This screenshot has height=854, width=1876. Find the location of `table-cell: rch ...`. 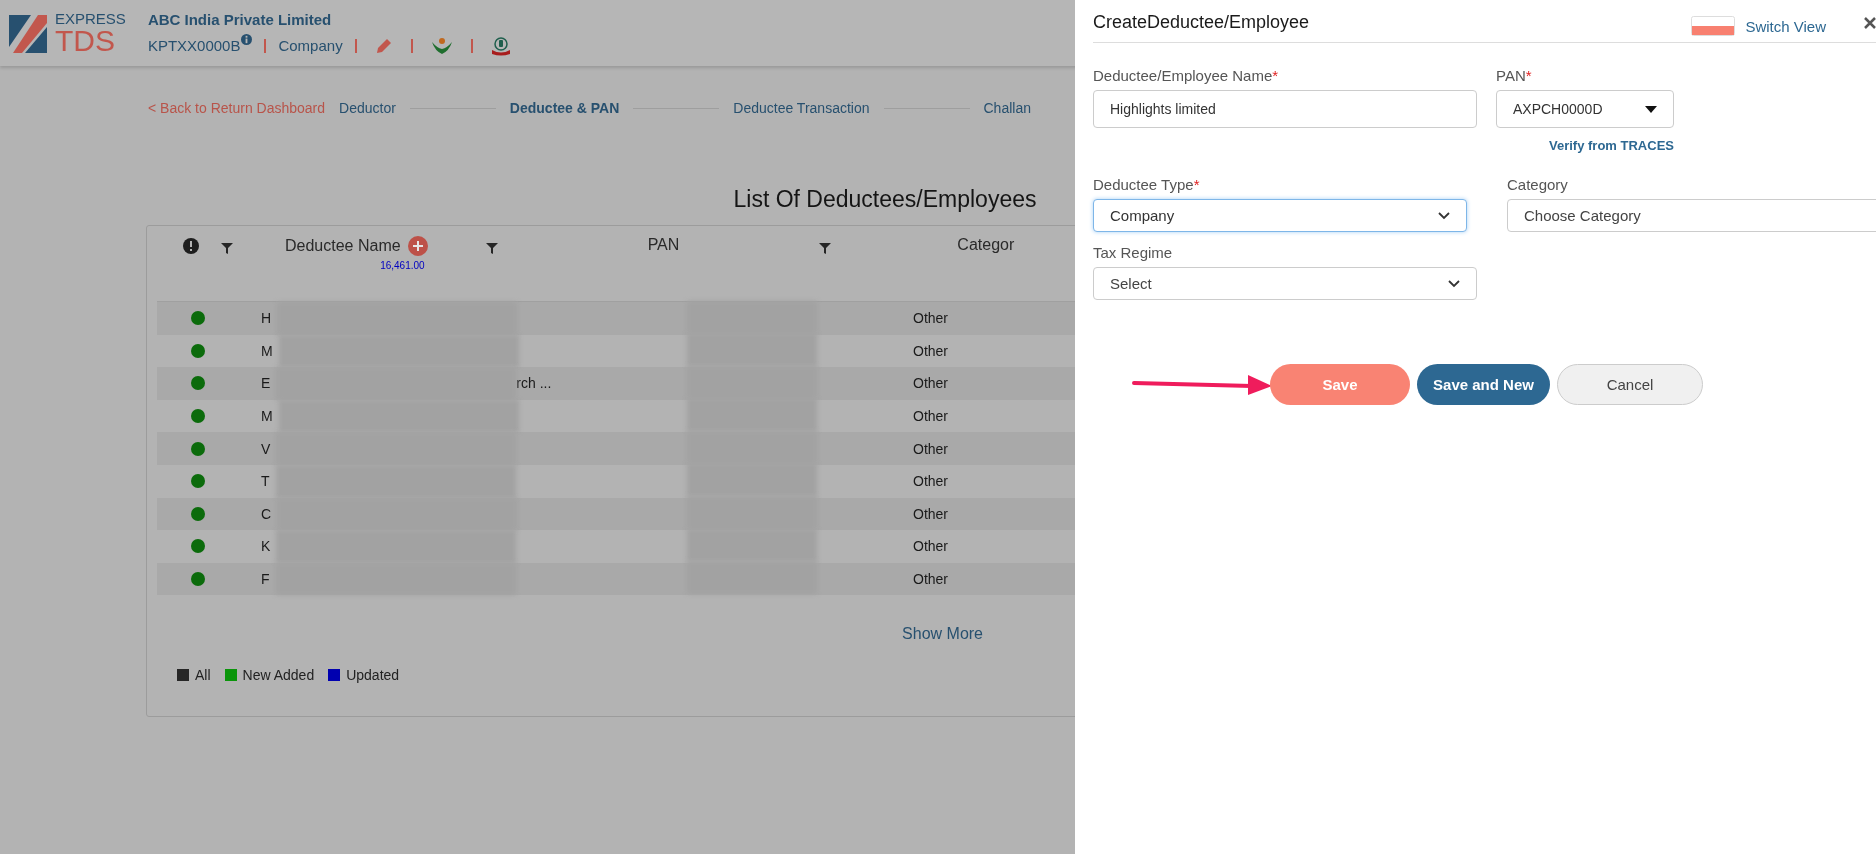

table-cell: rch ... is located at coordinates (534, 383).